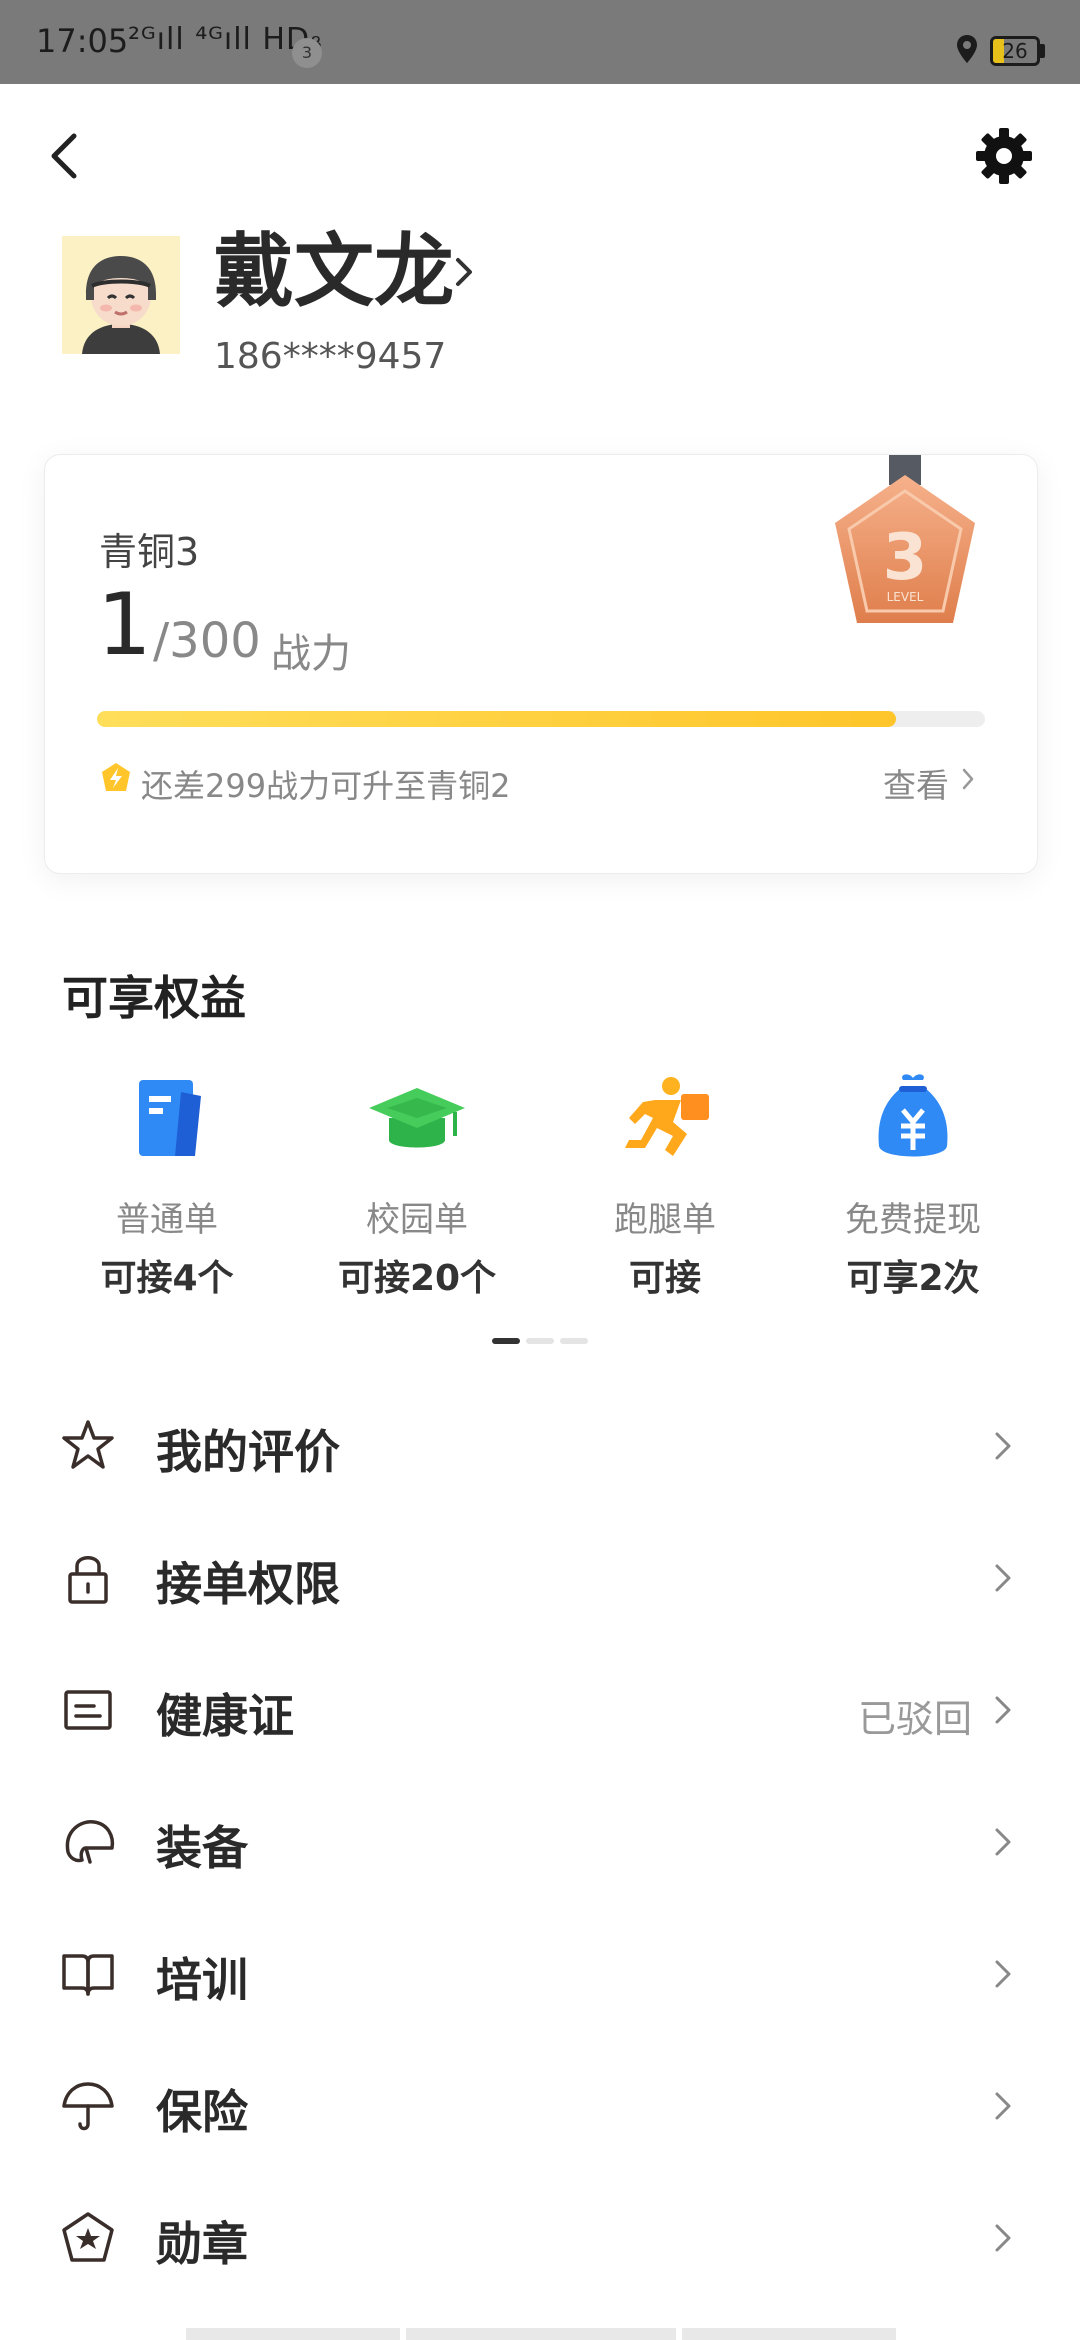 The image size is (1080, 2340). What do you see at coordinates (311, 654) in the screenshot?
I see `points-unit: 战力` at bounding box center [311, 654].